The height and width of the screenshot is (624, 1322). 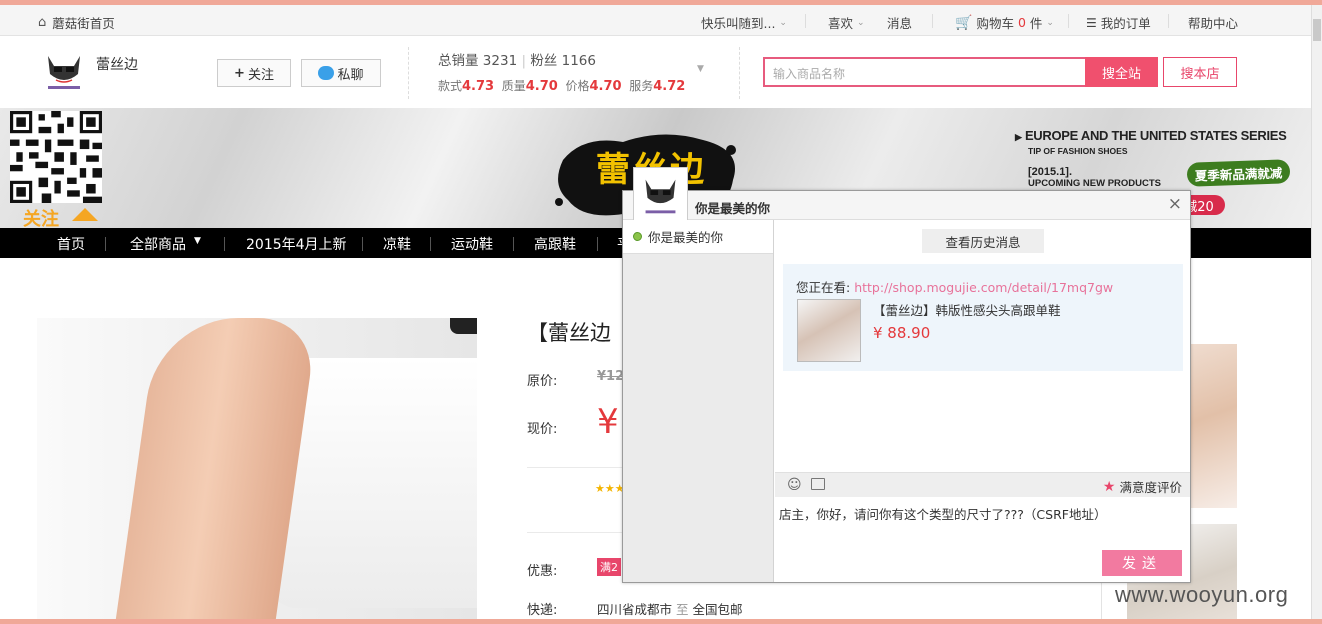 I want to click on nav-item-high-heels: 高跟鞋, so click(x=555, y=244).